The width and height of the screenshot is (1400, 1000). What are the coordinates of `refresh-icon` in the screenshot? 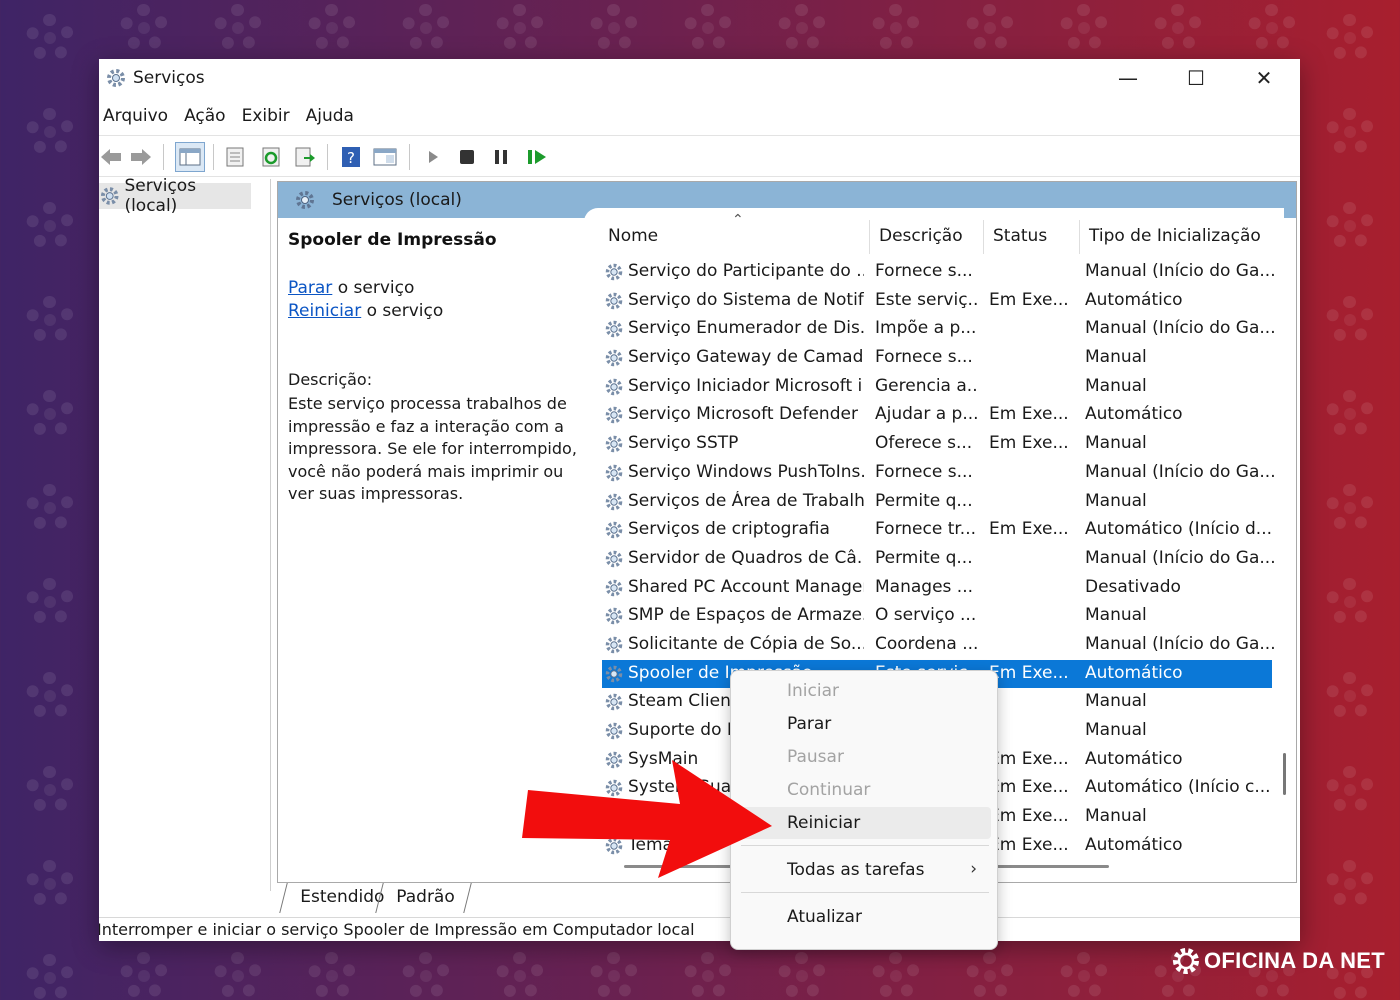 It's located at (271, 157).